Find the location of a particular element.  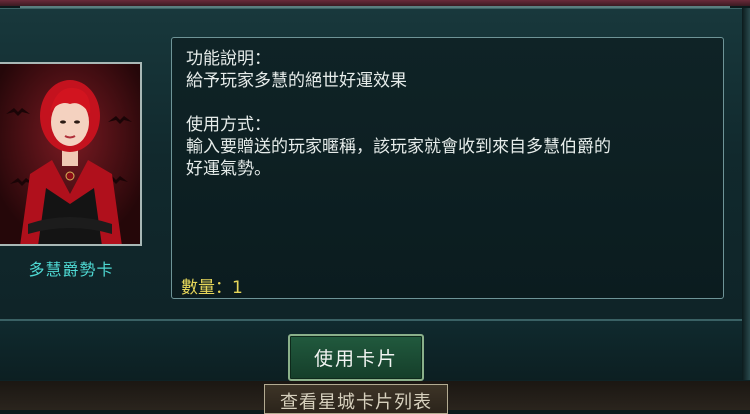

portrait-illustration is located at coordinates (70, 154).